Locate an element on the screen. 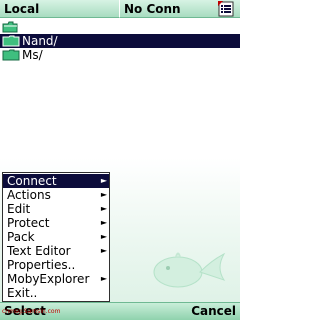  folder-up-icon is located at coordinates (10, 27).